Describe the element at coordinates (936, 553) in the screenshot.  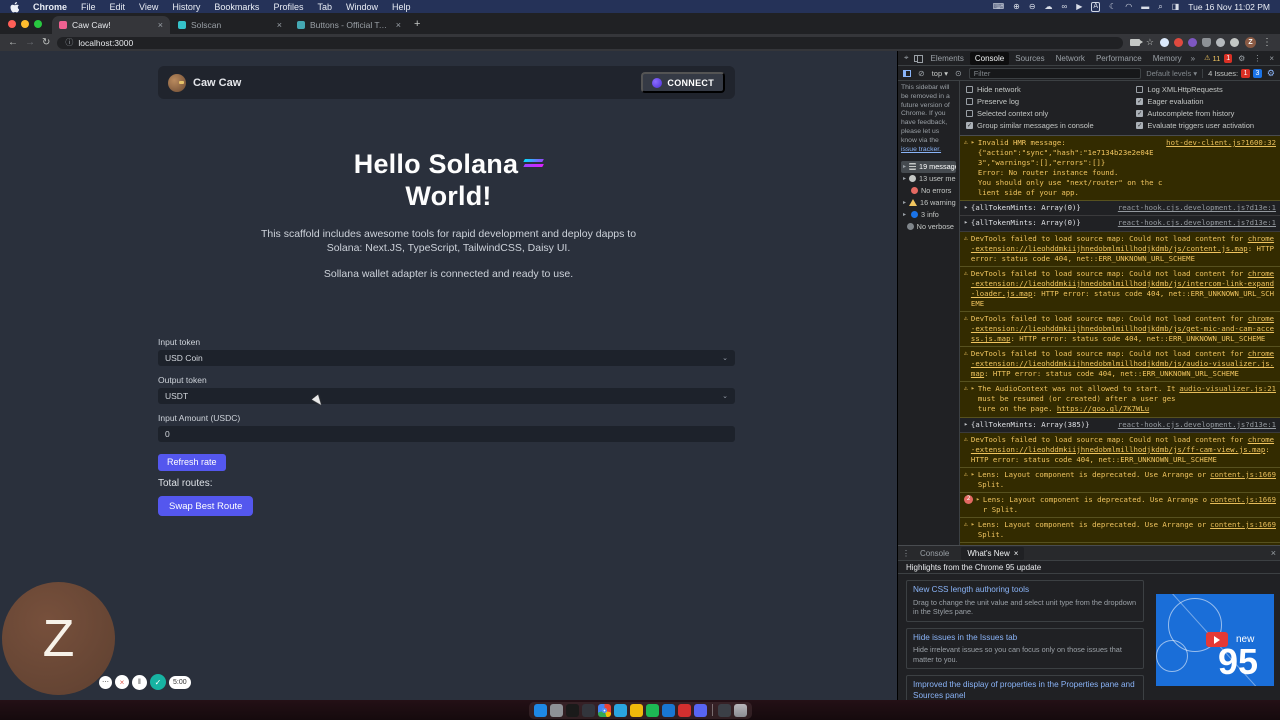
I see `drawer-tab: Console` at that location.